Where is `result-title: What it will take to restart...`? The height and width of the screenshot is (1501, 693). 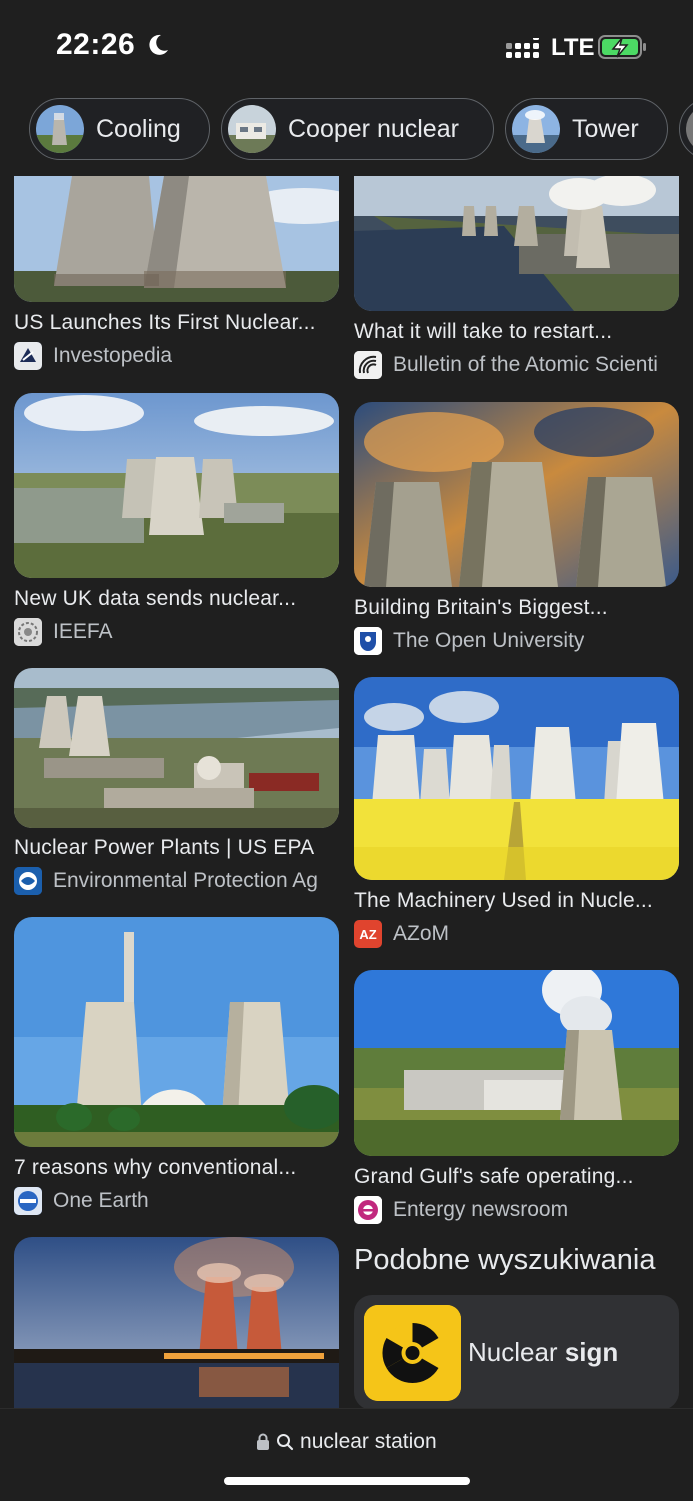 result-title: What it will take to restart... is located at coordinates (516, 332).